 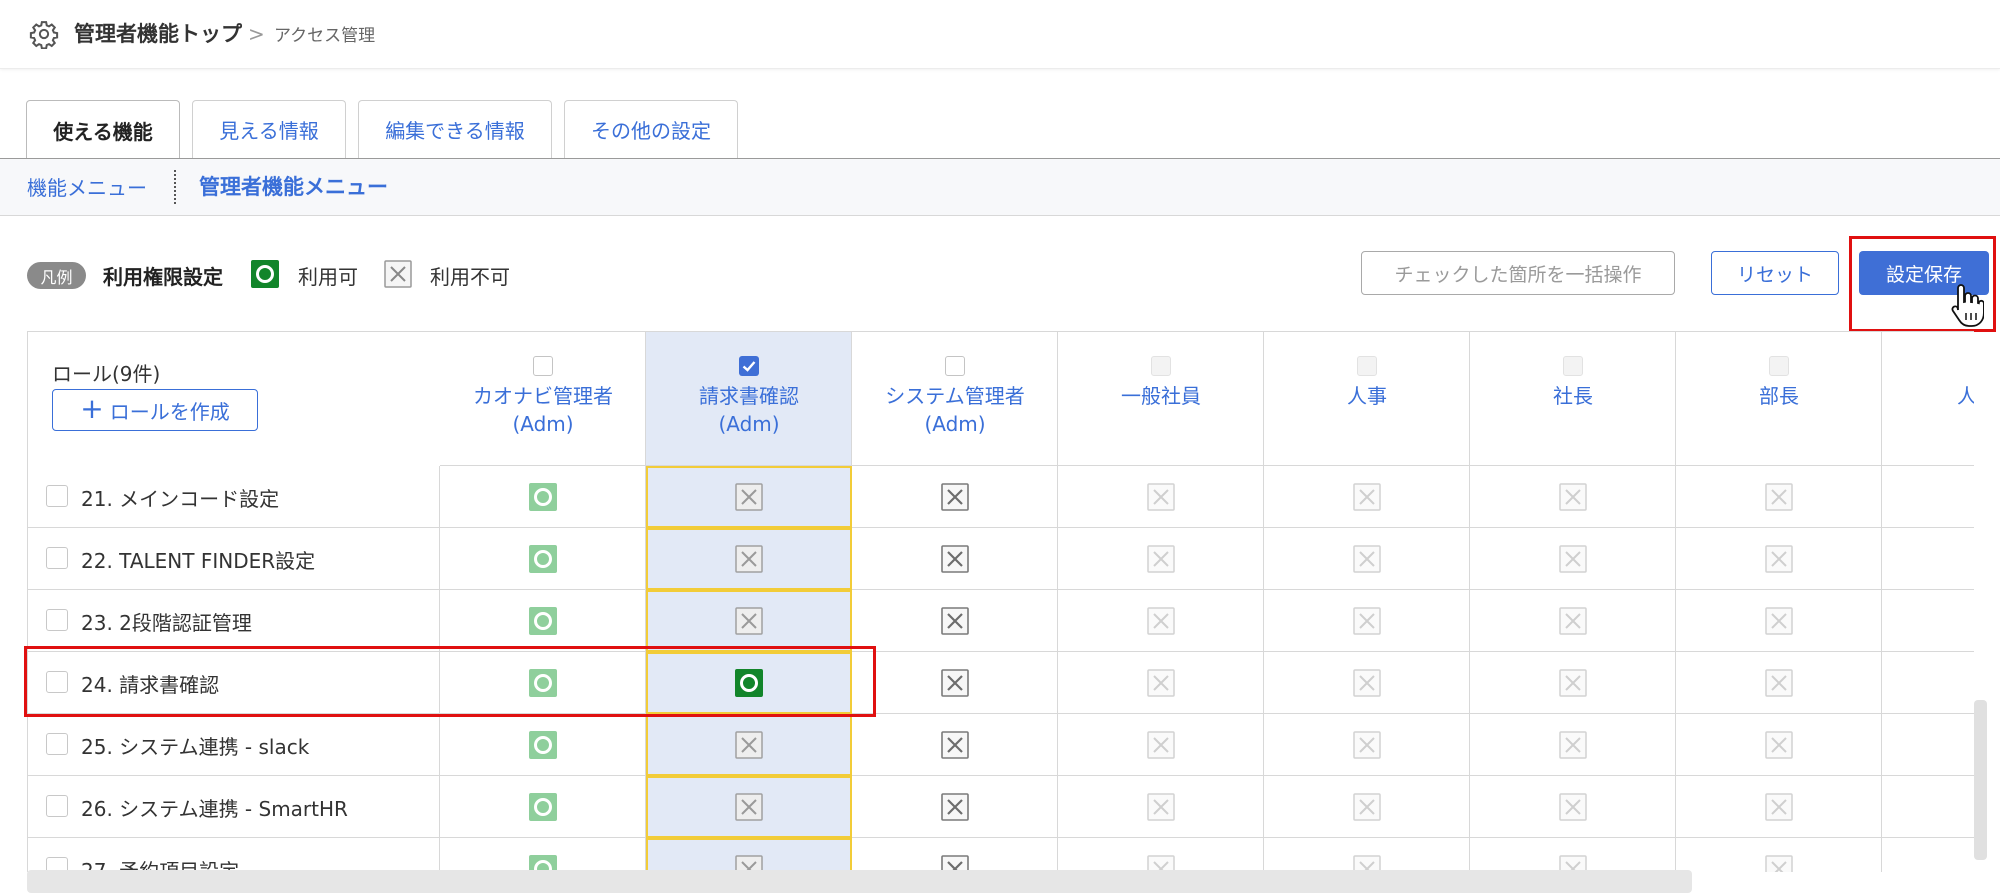 What do you see at coordinates (859, 881) in the screenshot?
I see `horizontal-scrollbar` at bounding box center [859, 881].